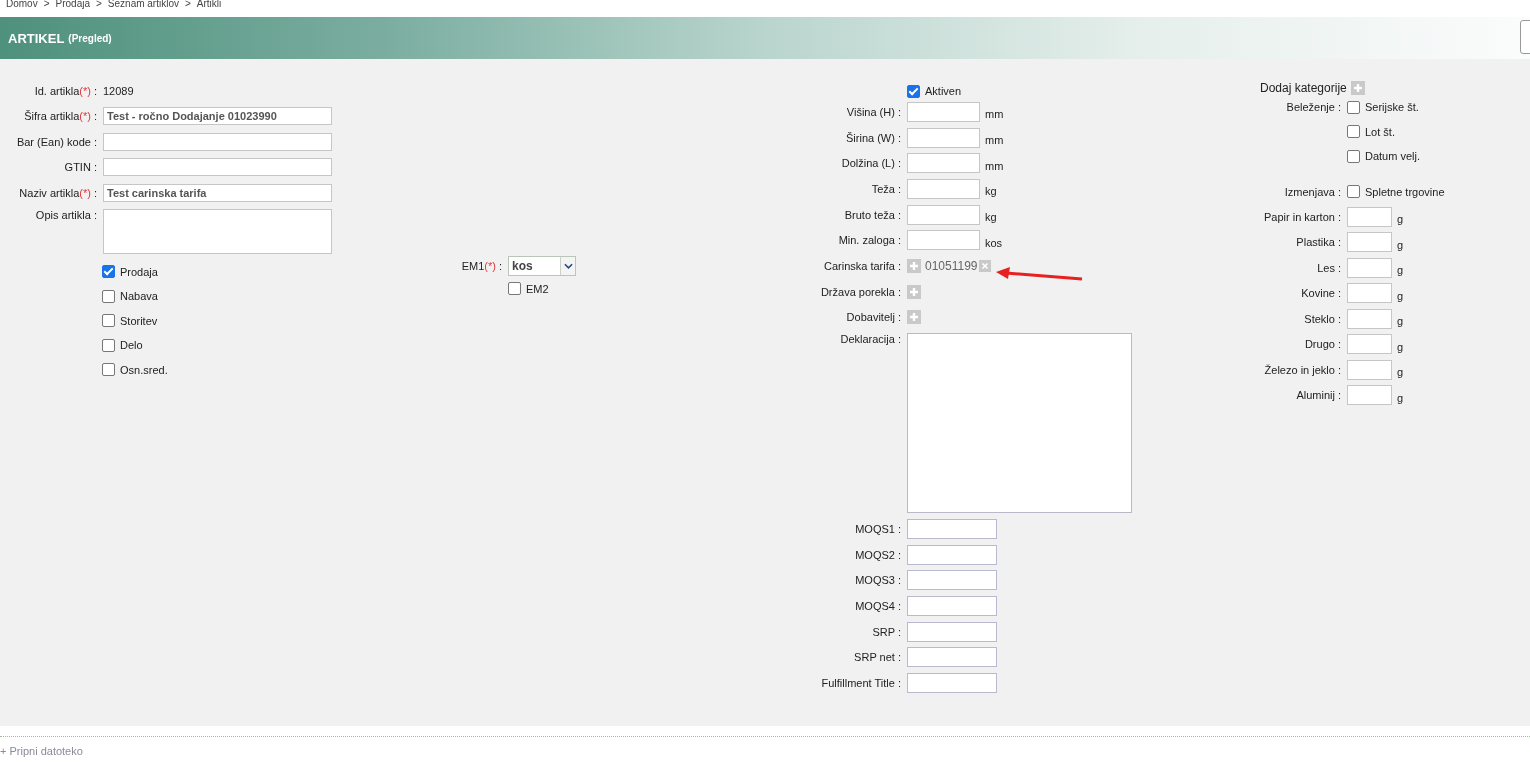 The width and height of the screenshot is (1530, 768). What do you see at coordinates (1392, 107) in the screenshot?
I see `checkbox-label: Serijske št.` at bounding box center [1392, 107].